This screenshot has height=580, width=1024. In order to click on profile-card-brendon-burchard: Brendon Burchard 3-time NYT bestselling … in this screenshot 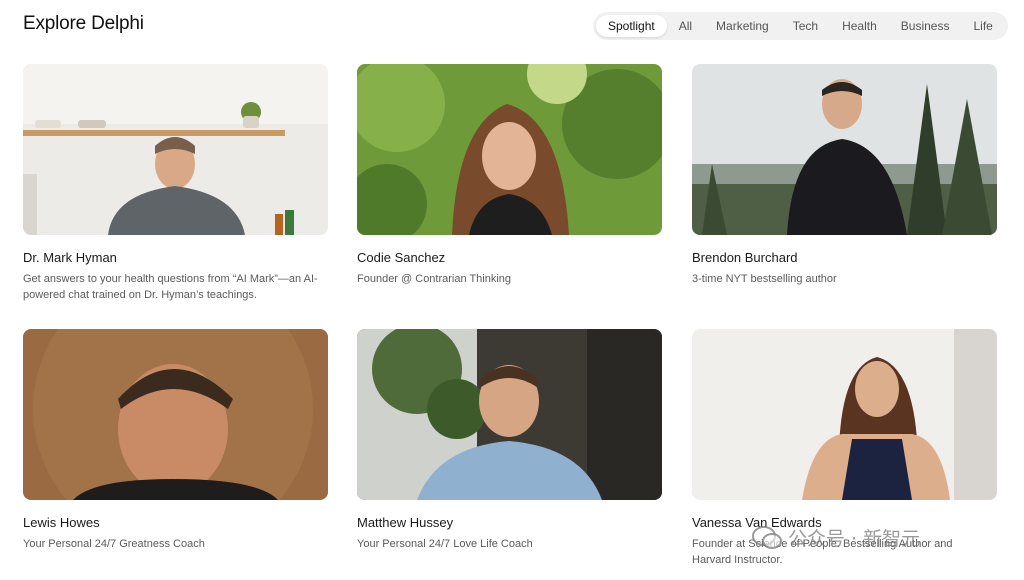, I will do `click(844, 175)`.